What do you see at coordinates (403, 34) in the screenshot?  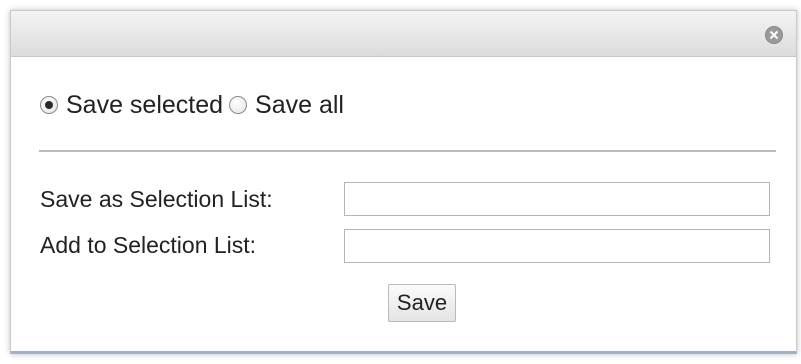 I see `dialog-titlebar` at bounding box center [403, 34].